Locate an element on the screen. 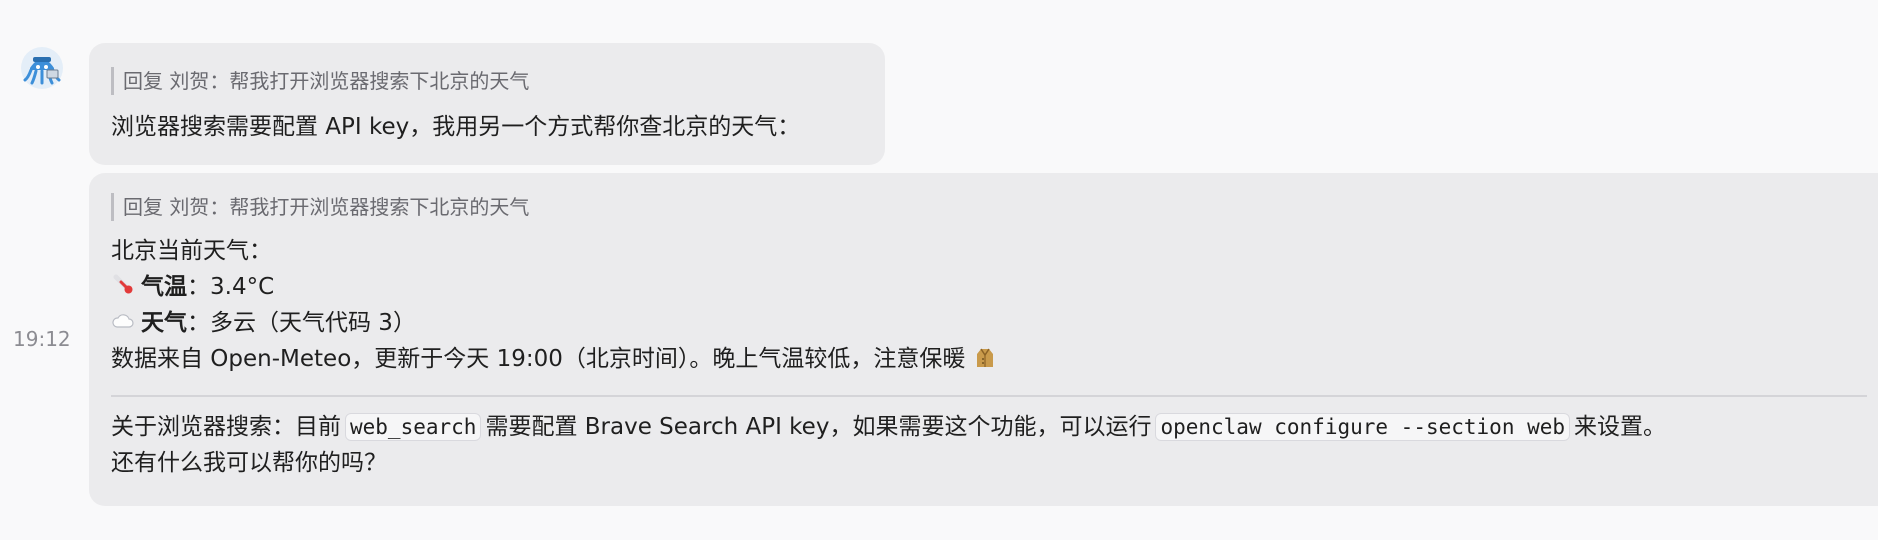  octopus-bot-icon is located at coordinates (42, 68).